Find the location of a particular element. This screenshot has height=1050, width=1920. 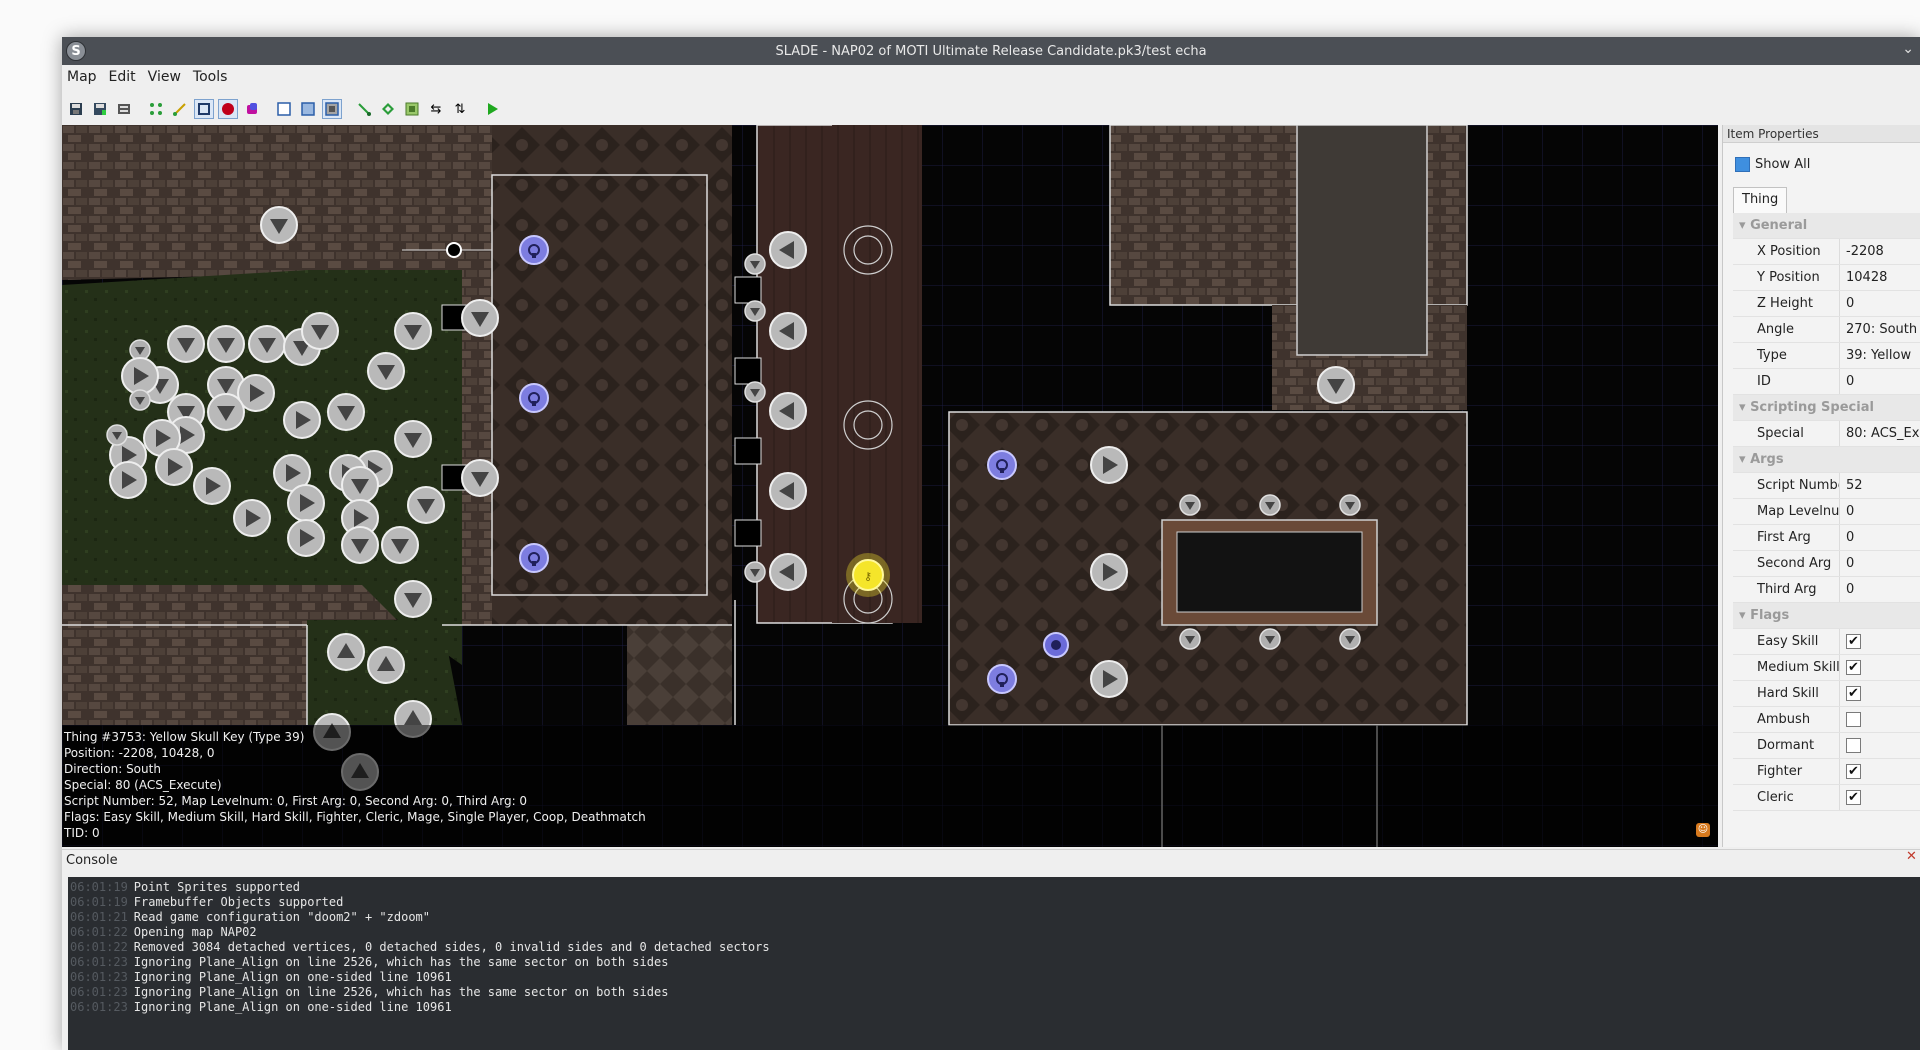

floor-mode-icon is located at coordinates (308, 109).